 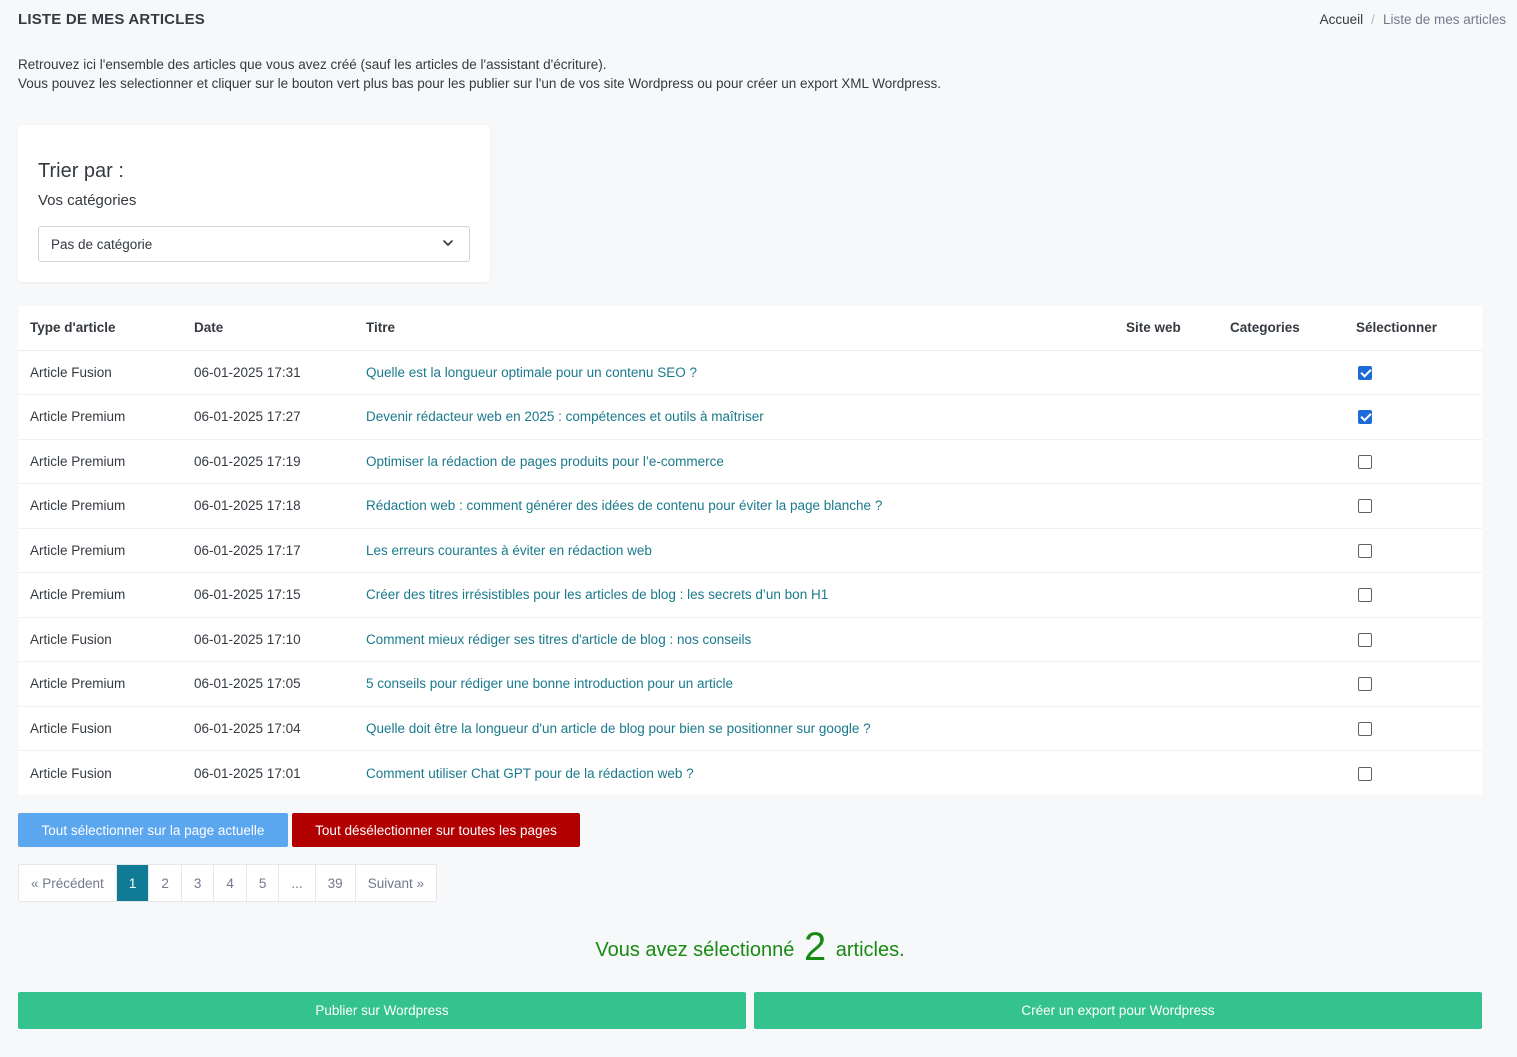 I want to click on cell-date: 06-01-2025 17:27, so click(x=268, y=417).